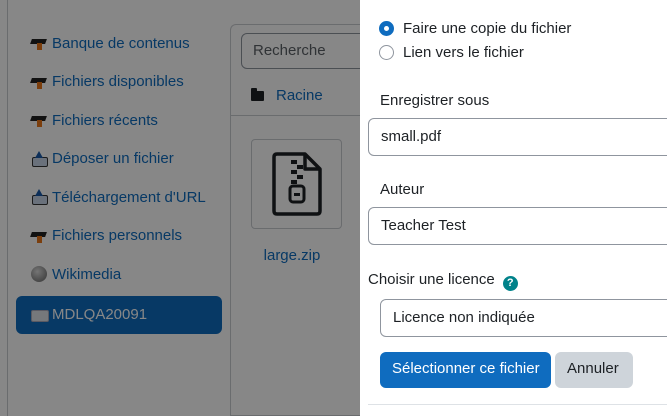  Describe the element at coordinates (435, 100) in the screenshot. I see `save-as-label: Enregistrer sous` at that location.